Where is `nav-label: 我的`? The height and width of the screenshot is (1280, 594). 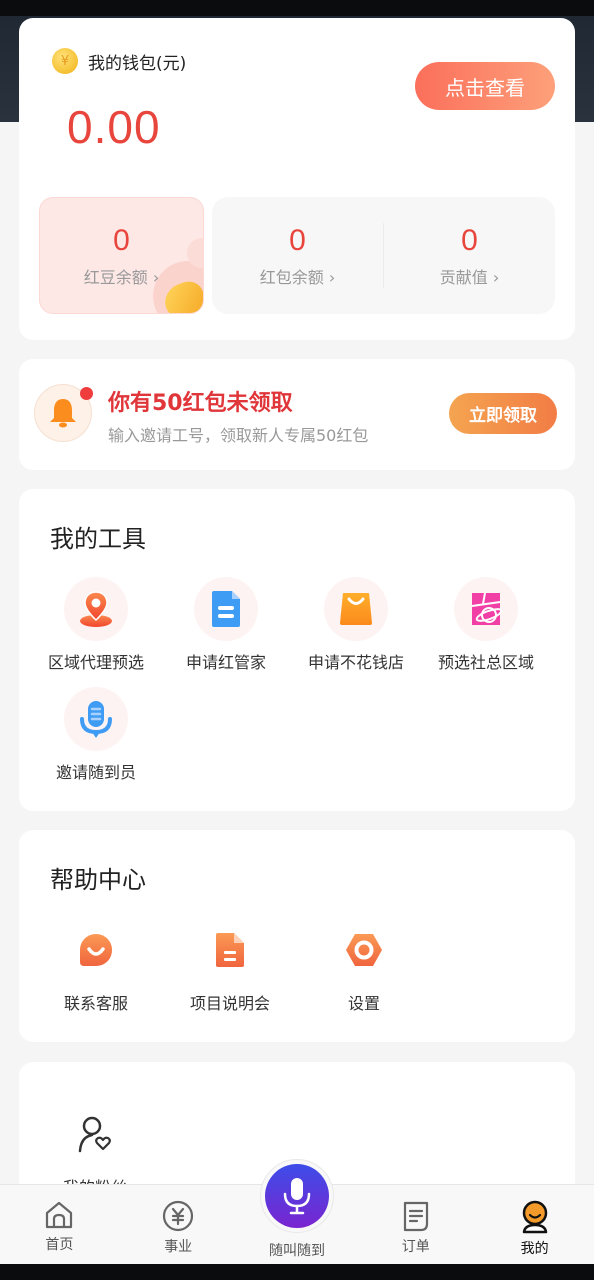 nav-label: 我的 is located at coordinates (534, 1249).